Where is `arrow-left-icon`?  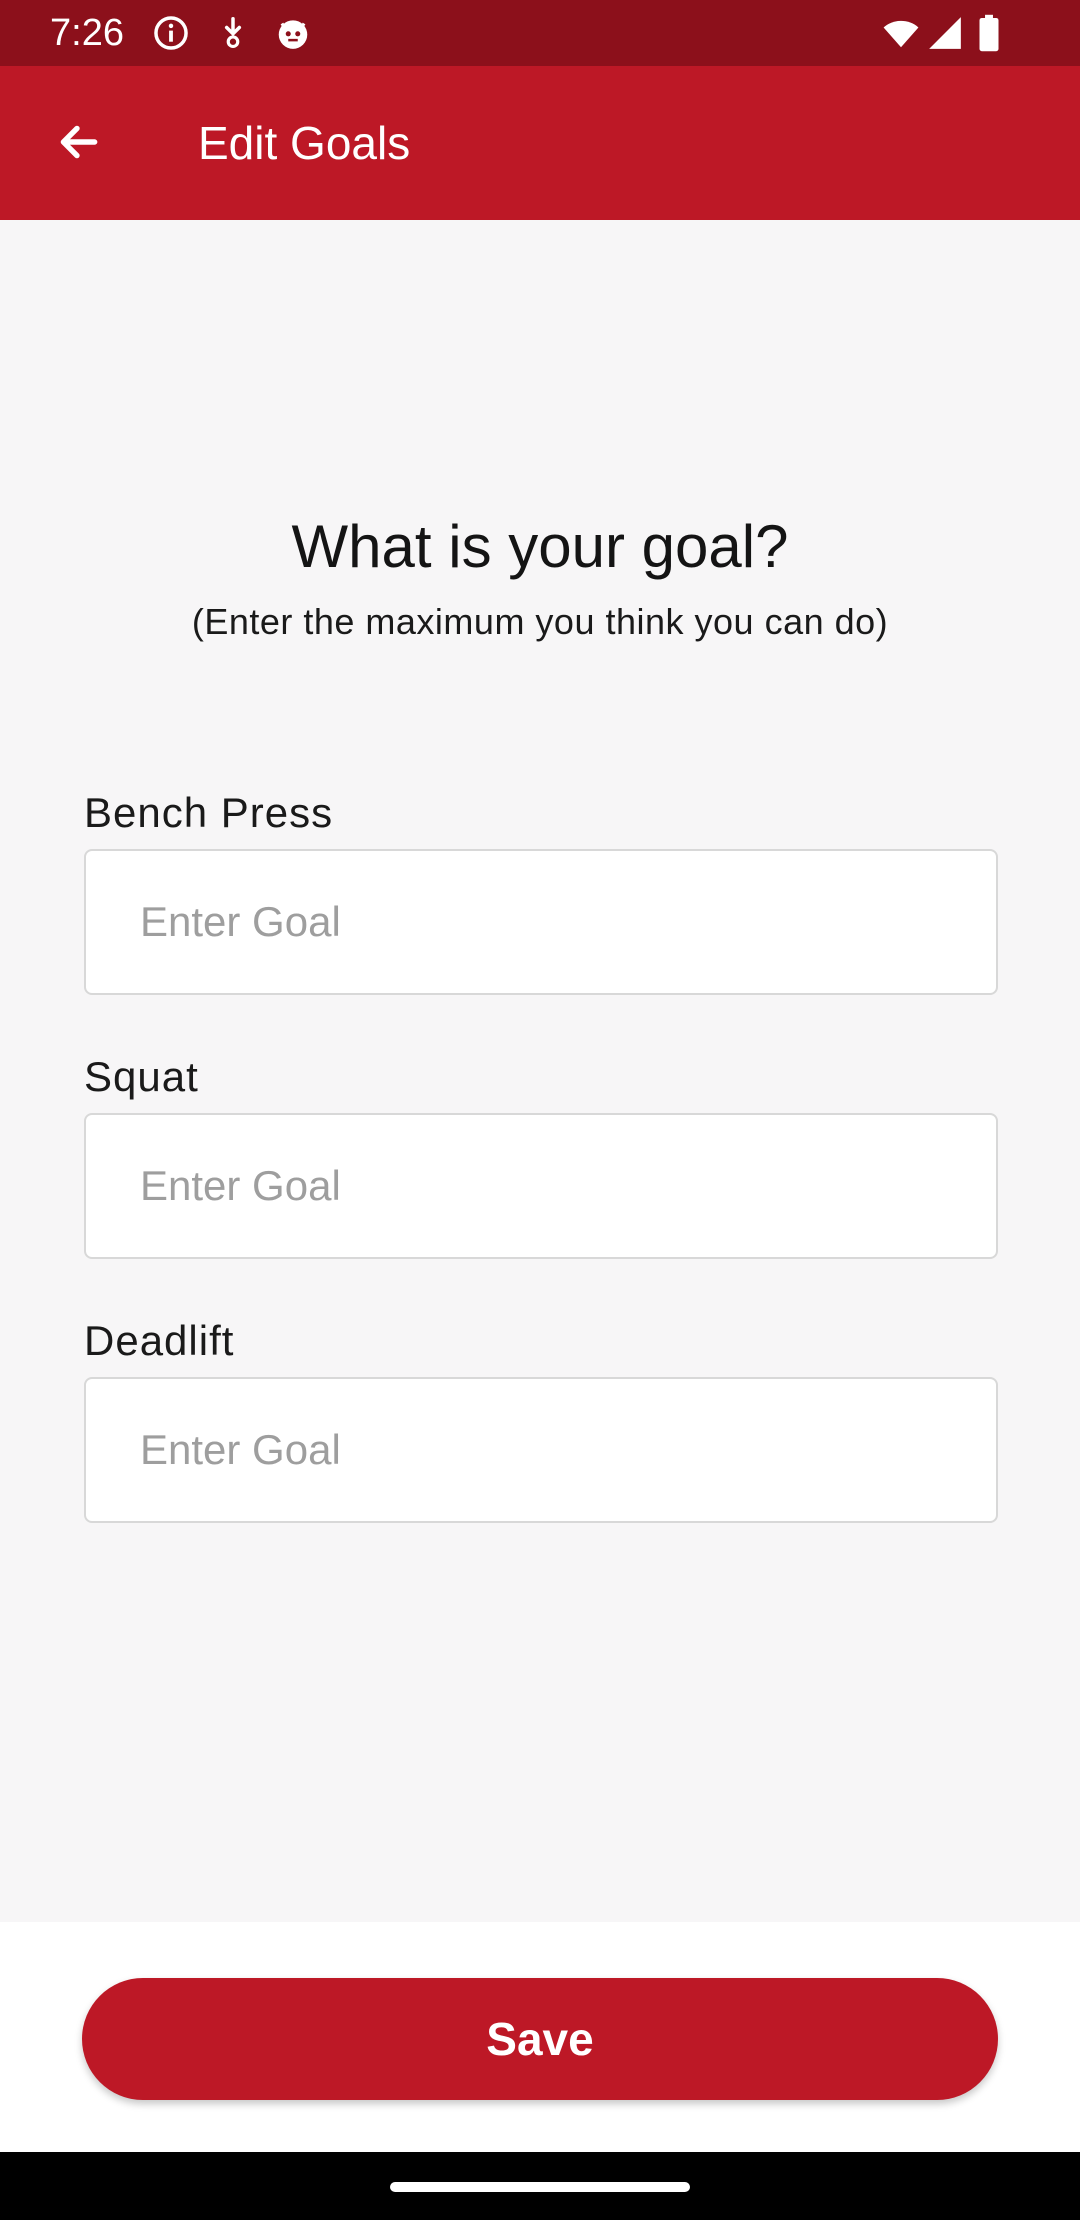 arrow-left-icon is located at coordinates (78, 142).